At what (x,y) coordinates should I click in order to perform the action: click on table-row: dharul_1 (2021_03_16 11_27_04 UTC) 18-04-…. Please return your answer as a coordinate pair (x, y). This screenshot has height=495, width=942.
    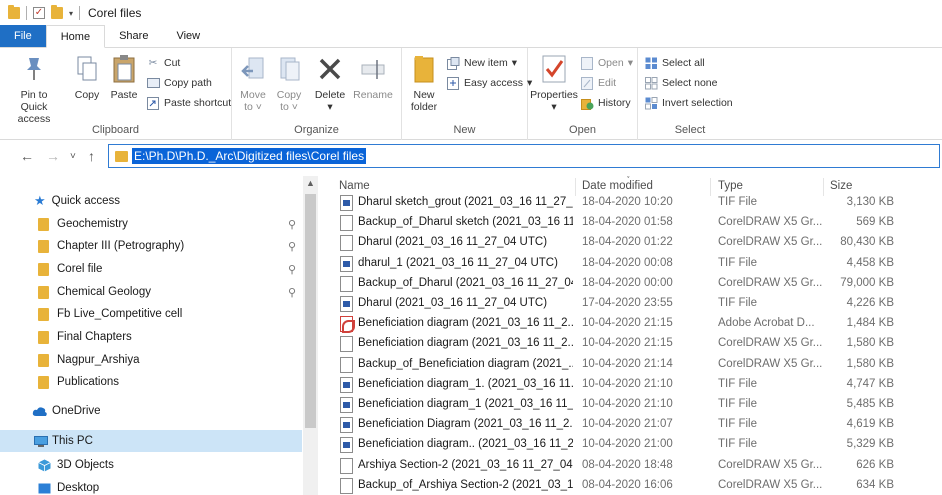
    Looking at the image, I should click on (630, 264).